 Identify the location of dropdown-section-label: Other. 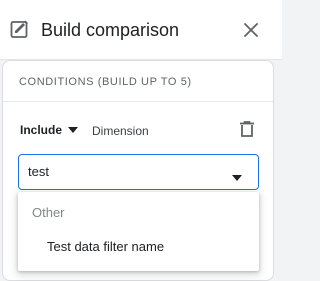
(48, 212).